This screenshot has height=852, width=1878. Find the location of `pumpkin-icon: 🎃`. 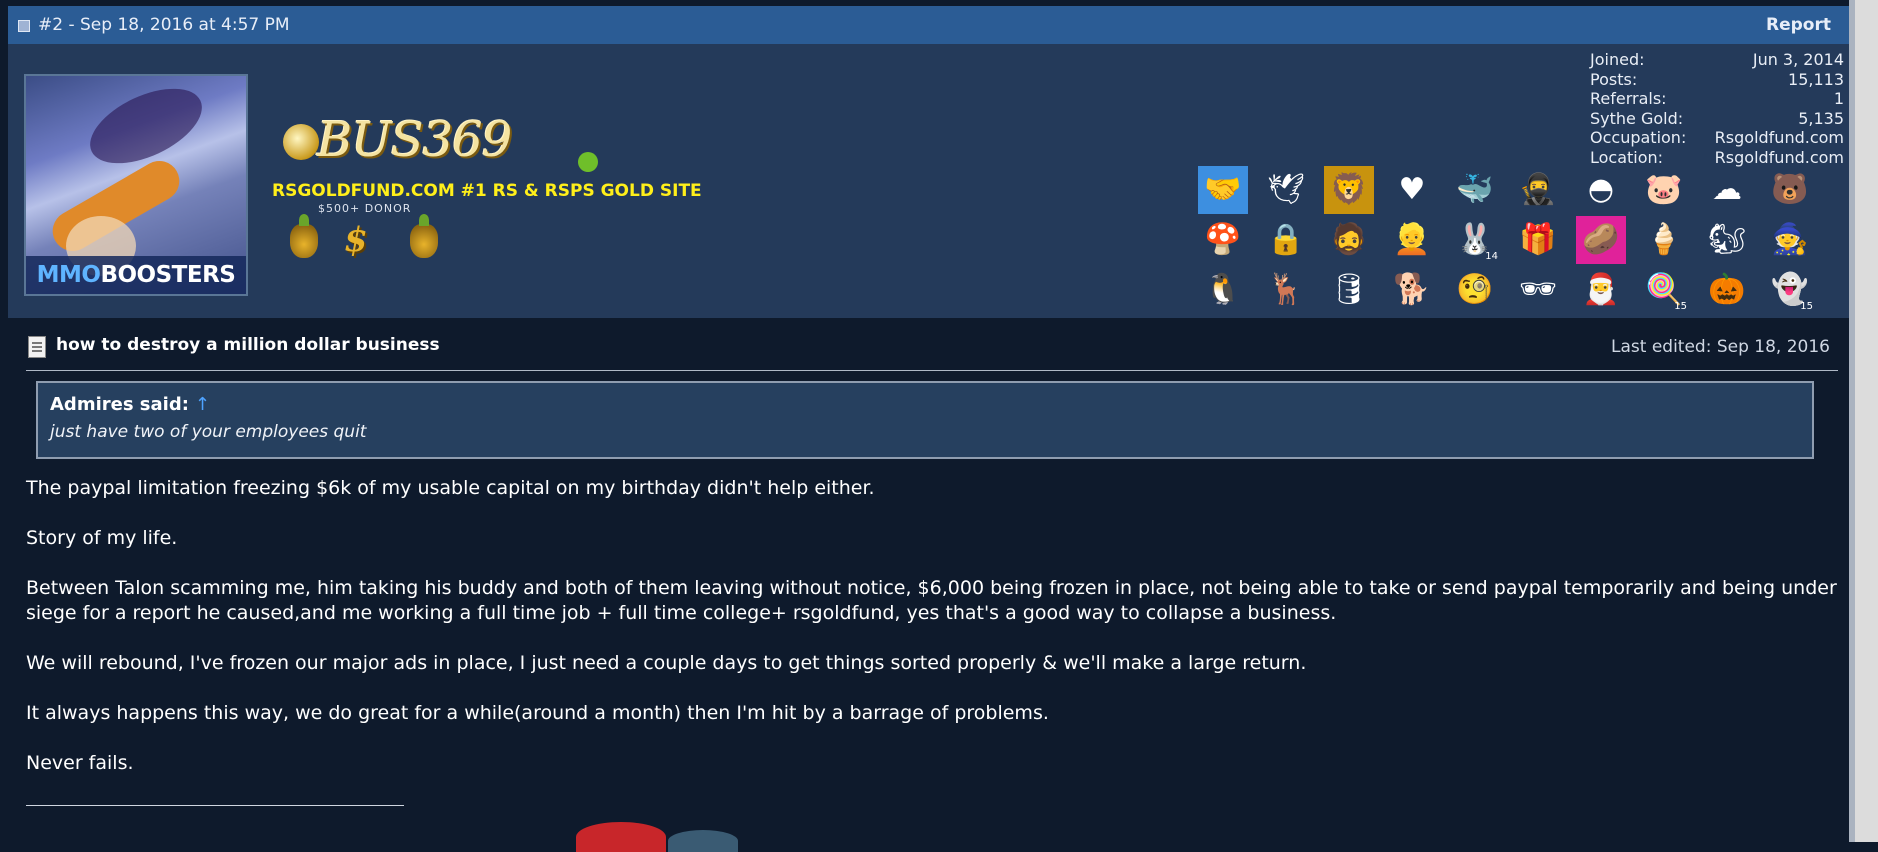

pumpkin-icon: 🎃 is located at coordinates (1727, 290).